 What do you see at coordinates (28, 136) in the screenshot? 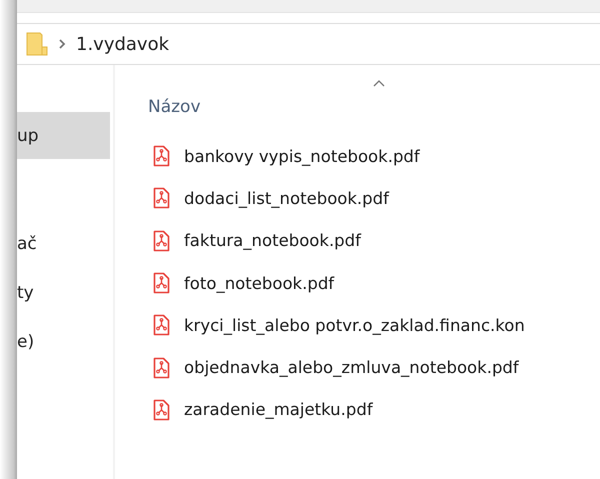
I see `sidebar-item: up` at bounding box center [28, 136].